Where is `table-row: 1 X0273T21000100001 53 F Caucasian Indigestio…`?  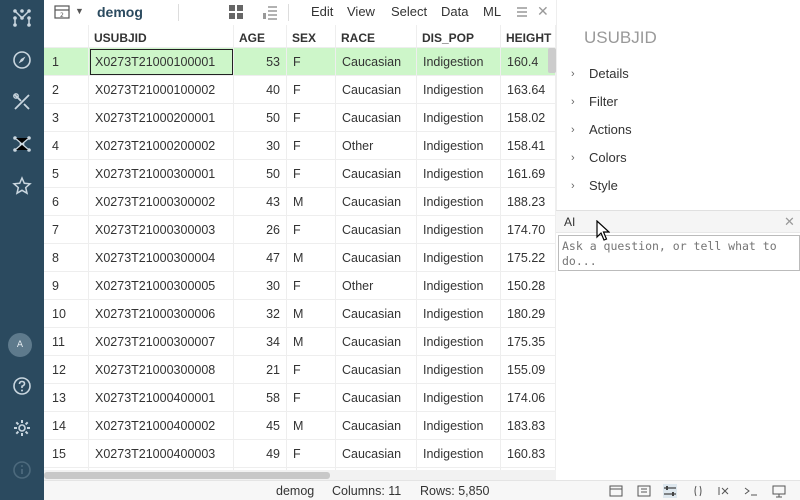 table-row: 1 X0273T21000100001 53 F Caucasian Indigestio… is located at coordinates (300, 61).